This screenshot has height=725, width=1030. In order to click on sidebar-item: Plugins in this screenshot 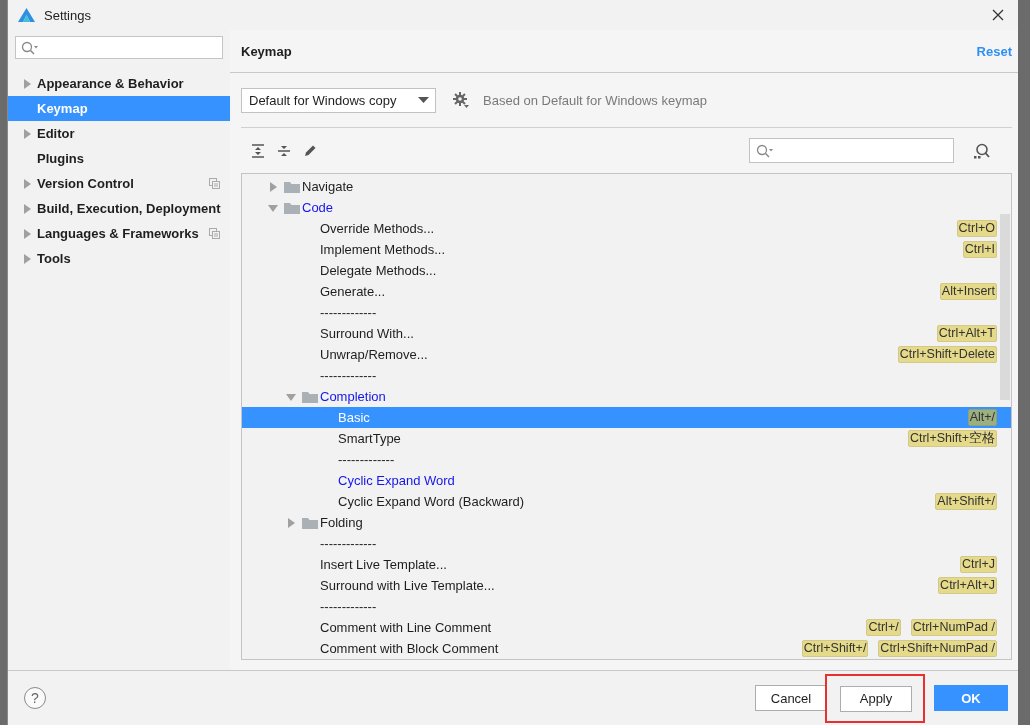, I will do `click(119, 158)`.